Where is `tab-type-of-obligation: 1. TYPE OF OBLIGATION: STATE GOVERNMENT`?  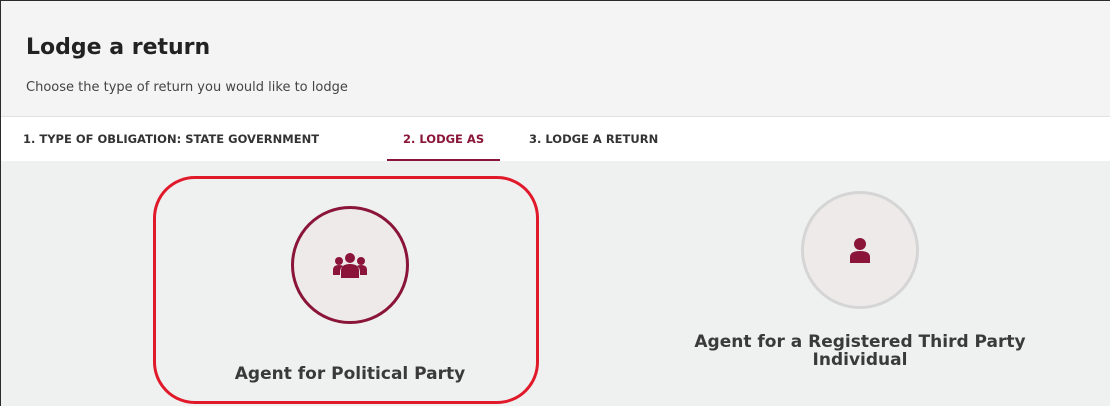 tab-type-of-obligation: 1. TYPE OF OBLIGATION: STATE GOVERNMENT is located at coordinates (171, 139).